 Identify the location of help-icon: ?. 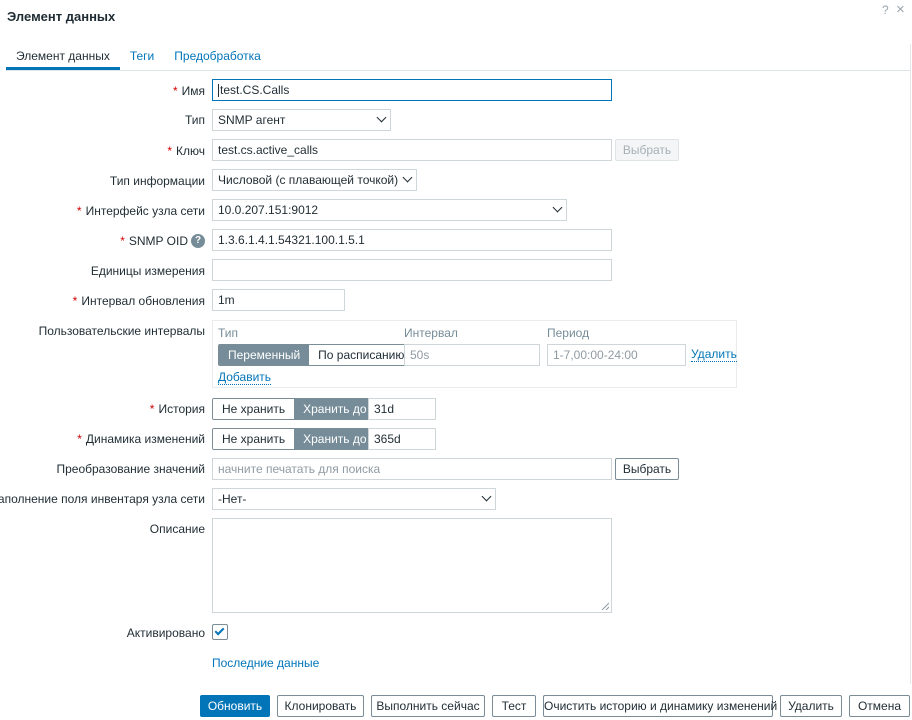
(885, 10).